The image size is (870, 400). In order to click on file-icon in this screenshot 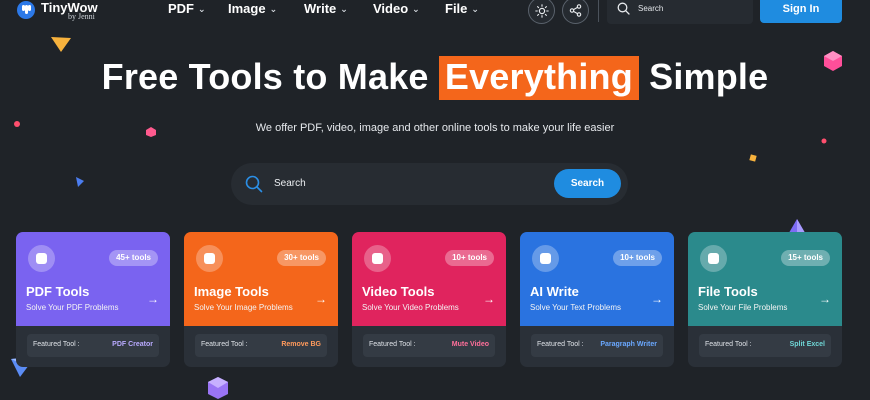, I will do `click(713, 258)`.